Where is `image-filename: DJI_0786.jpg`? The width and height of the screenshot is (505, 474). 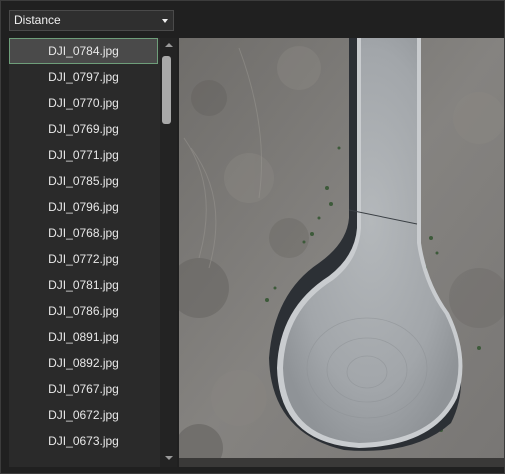
image-filename: DJI_0786.jpg is located at coordinates (83, 311).